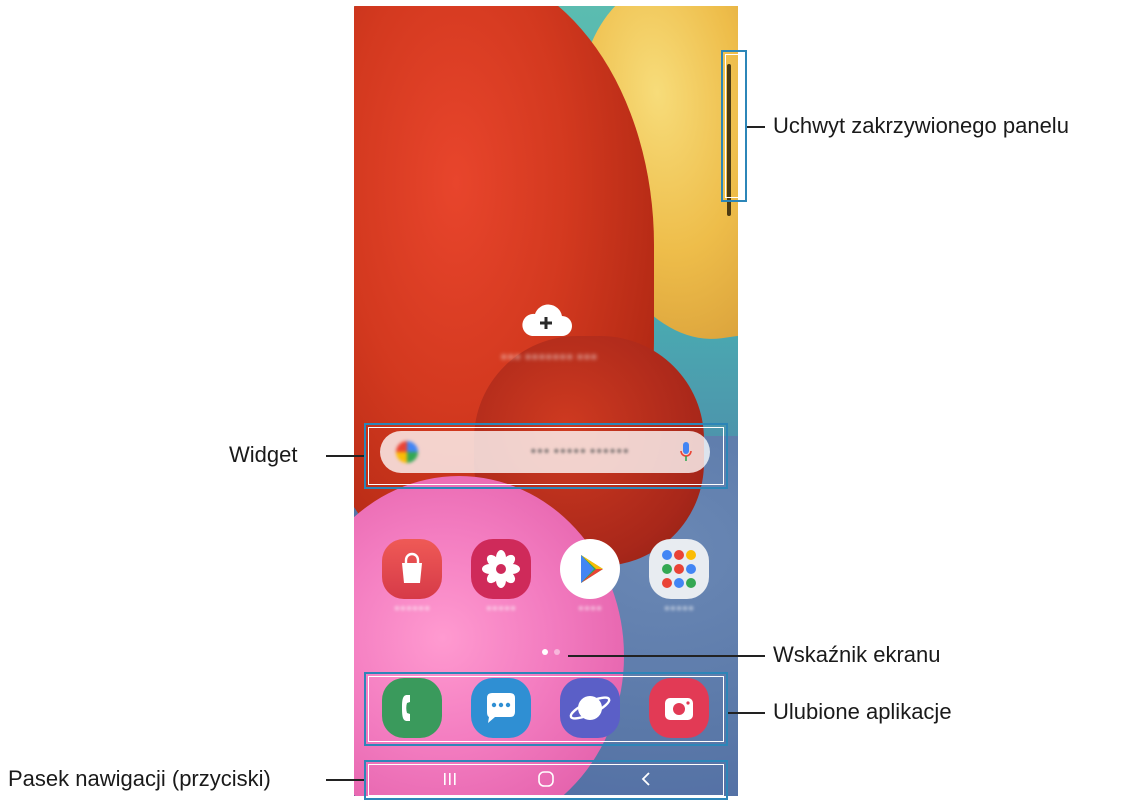 The height and width of the screenshot is (800, 1146). What do you see at coordinates (263, 454) in the screenshot?
I see `widget-label: Widget` at bounding box center [263, 454].